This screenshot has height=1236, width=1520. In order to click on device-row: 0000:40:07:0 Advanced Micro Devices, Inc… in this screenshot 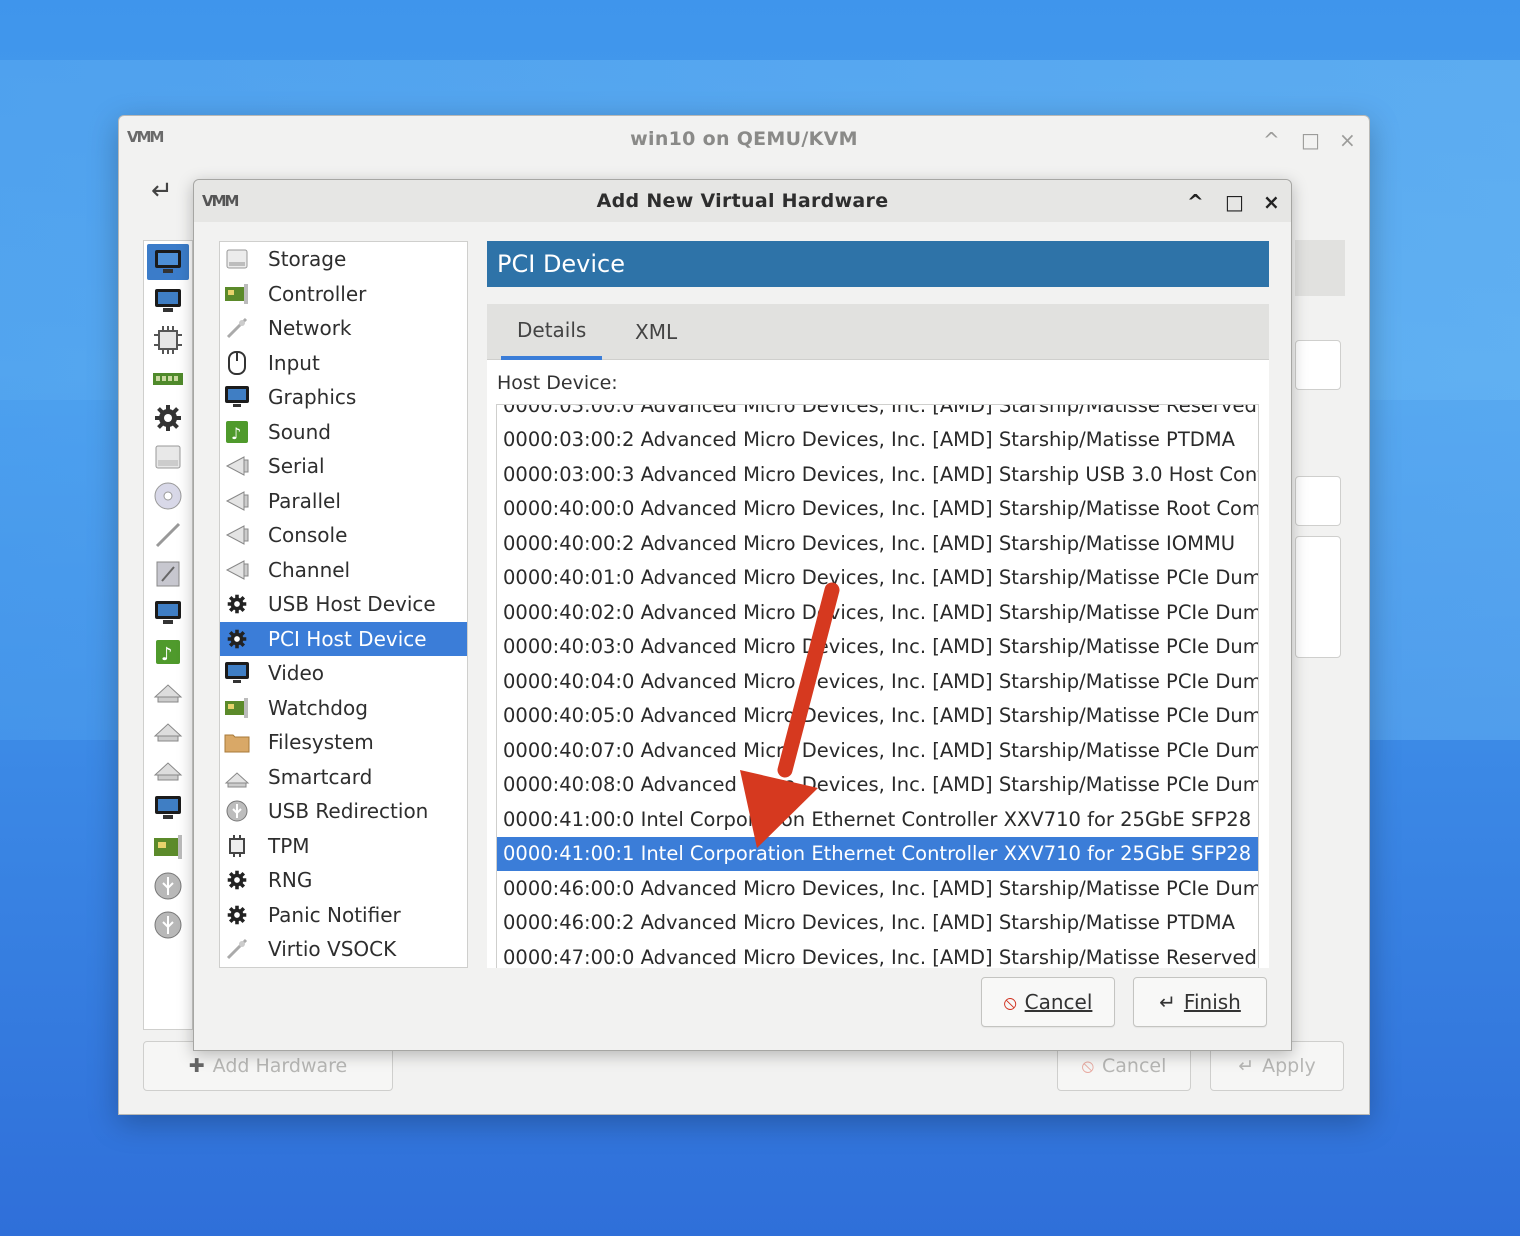, I will do `click(877, 750)`.